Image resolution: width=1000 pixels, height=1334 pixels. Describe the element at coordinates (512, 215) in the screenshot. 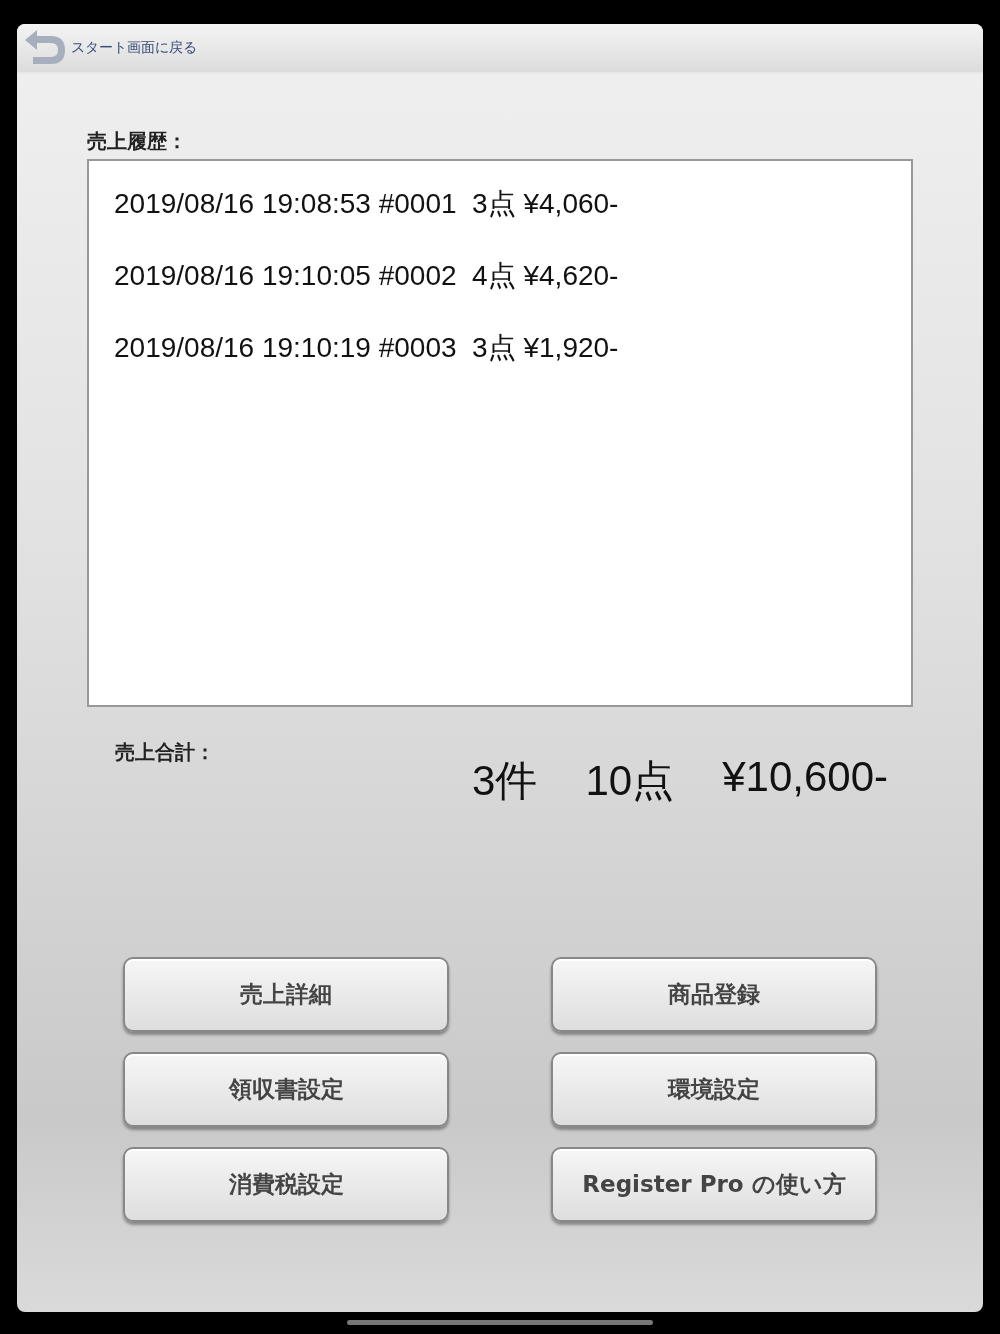

I see `history-entry: 2019/08/16 19:08:53 #0001 3点 ¥4,060-` at that location.